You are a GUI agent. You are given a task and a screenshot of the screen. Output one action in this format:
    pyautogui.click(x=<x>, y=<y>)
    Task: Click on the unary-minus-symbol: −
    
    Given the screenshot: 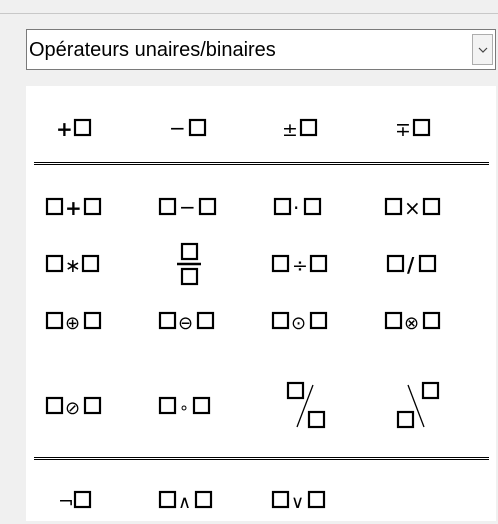 What is the action you would take?
    pyautogui.click(x=191, y=128)
    